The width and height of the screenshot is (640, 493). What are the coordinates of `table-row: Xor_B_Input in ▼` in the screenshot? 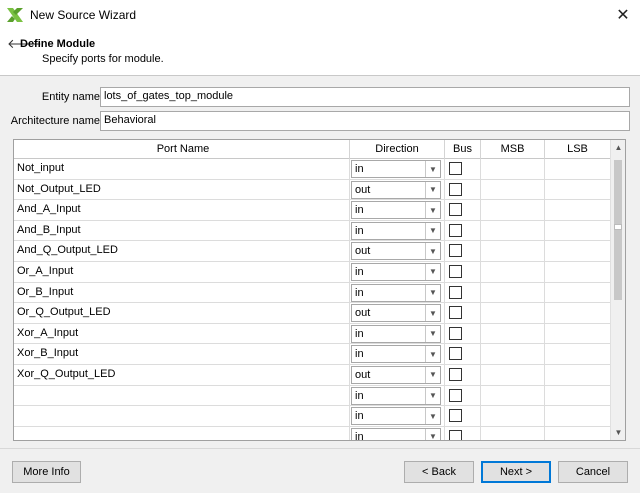 It's located at (312, 354).